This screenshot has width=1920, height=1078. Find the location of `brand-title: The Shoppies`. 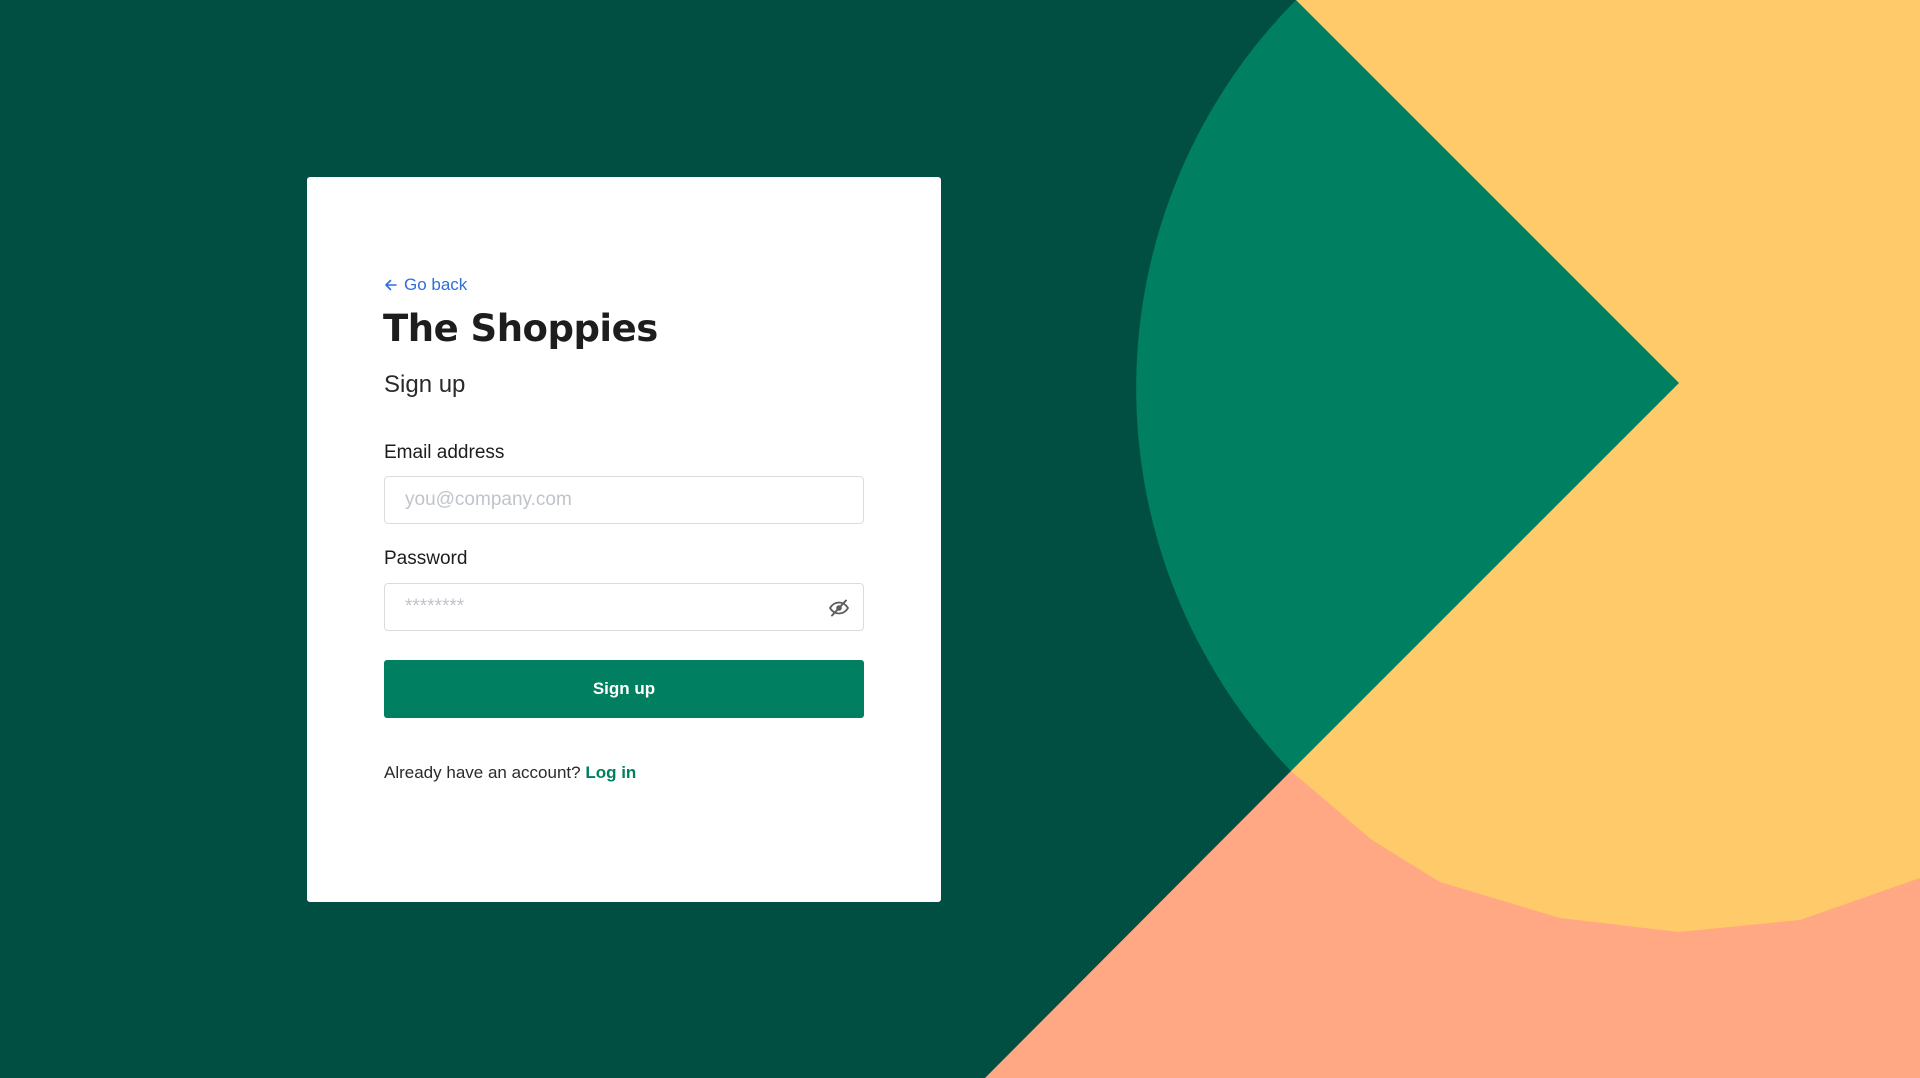

brand-title: The Shoppies is located at coordinates (520, 328).